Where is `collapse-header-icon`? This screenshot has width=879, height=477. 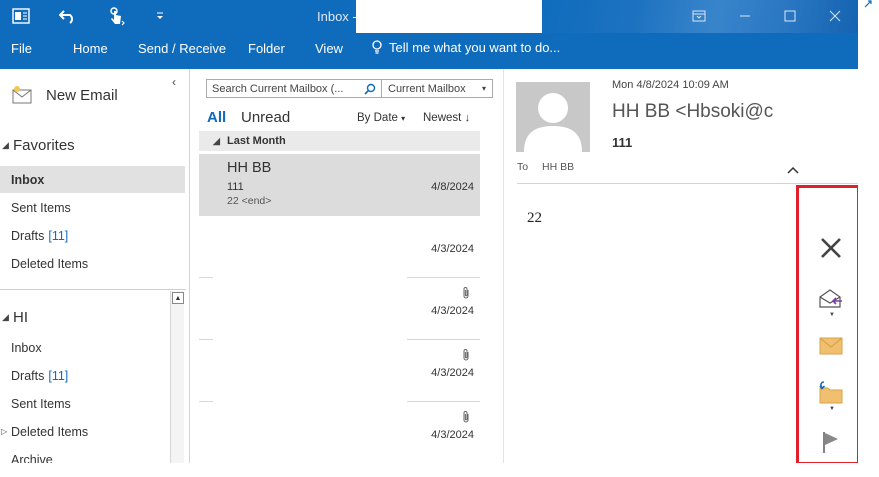
collapse-header-icon is located at coordinates (793, 169).